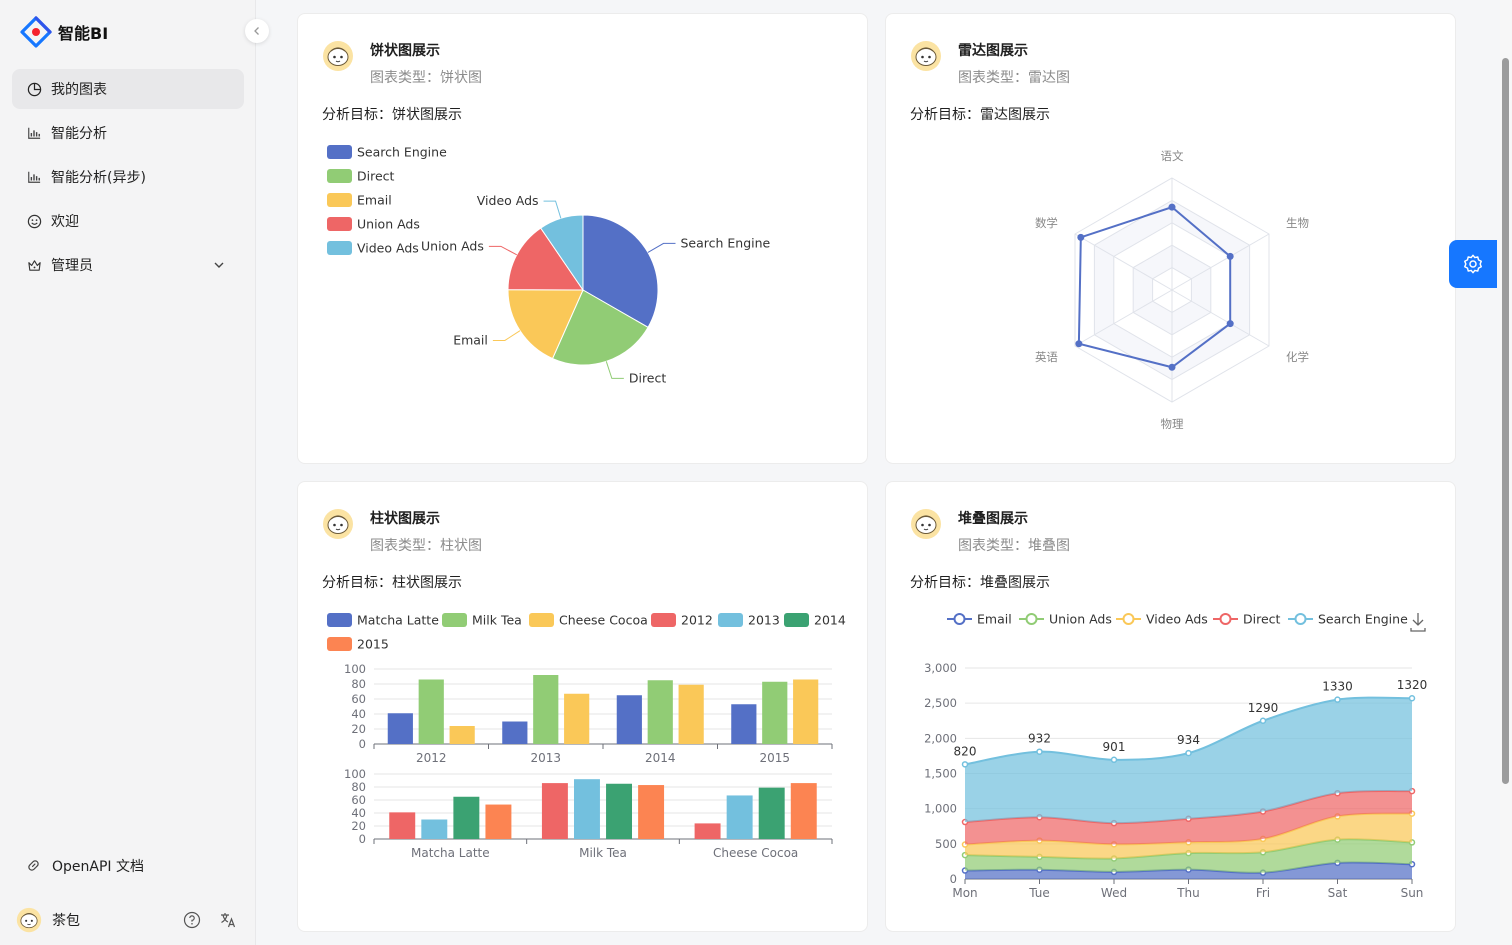  Describe the element at coordinates (355, 669) in the screenshot. I see `y-tick-label: 100` at that location.